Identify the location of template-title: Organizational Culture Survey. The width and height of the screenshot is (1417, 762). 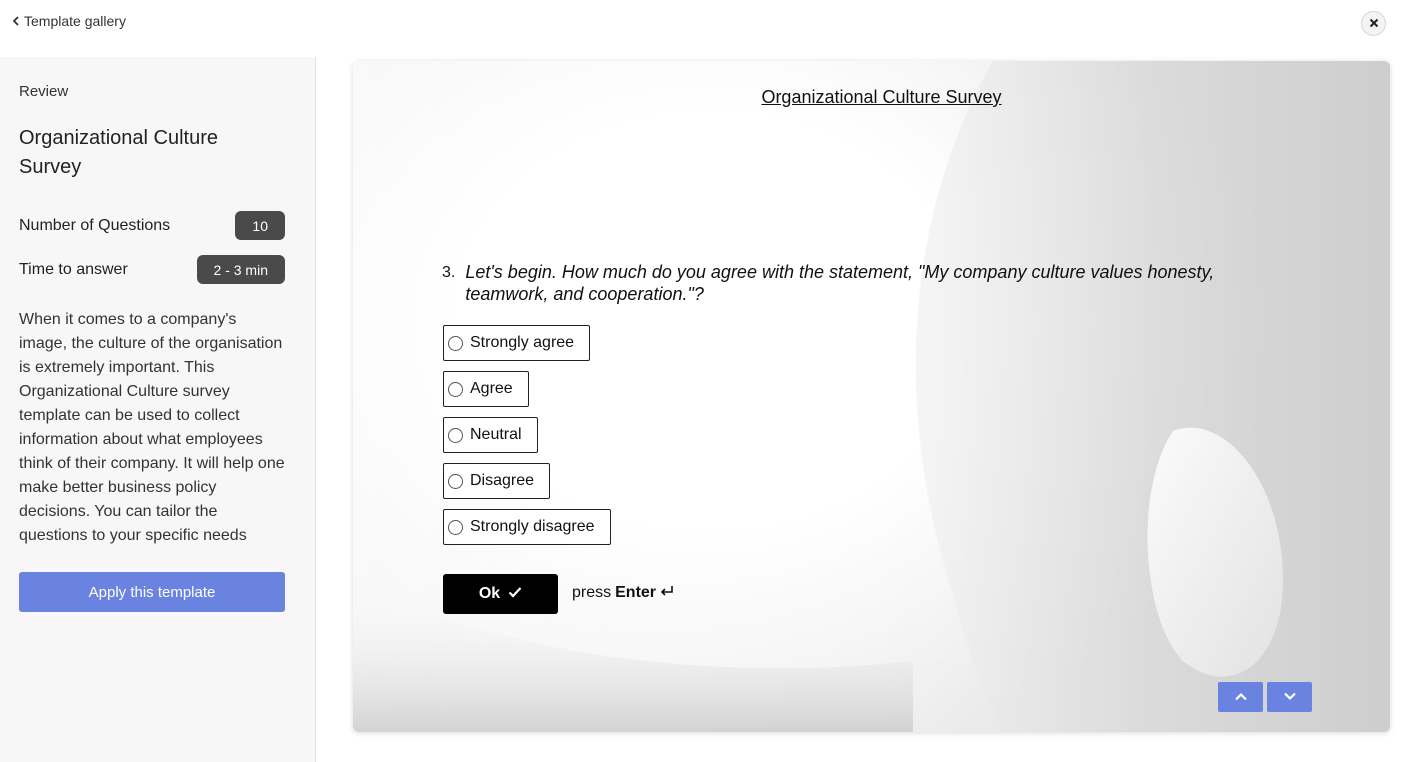
(118, 152).